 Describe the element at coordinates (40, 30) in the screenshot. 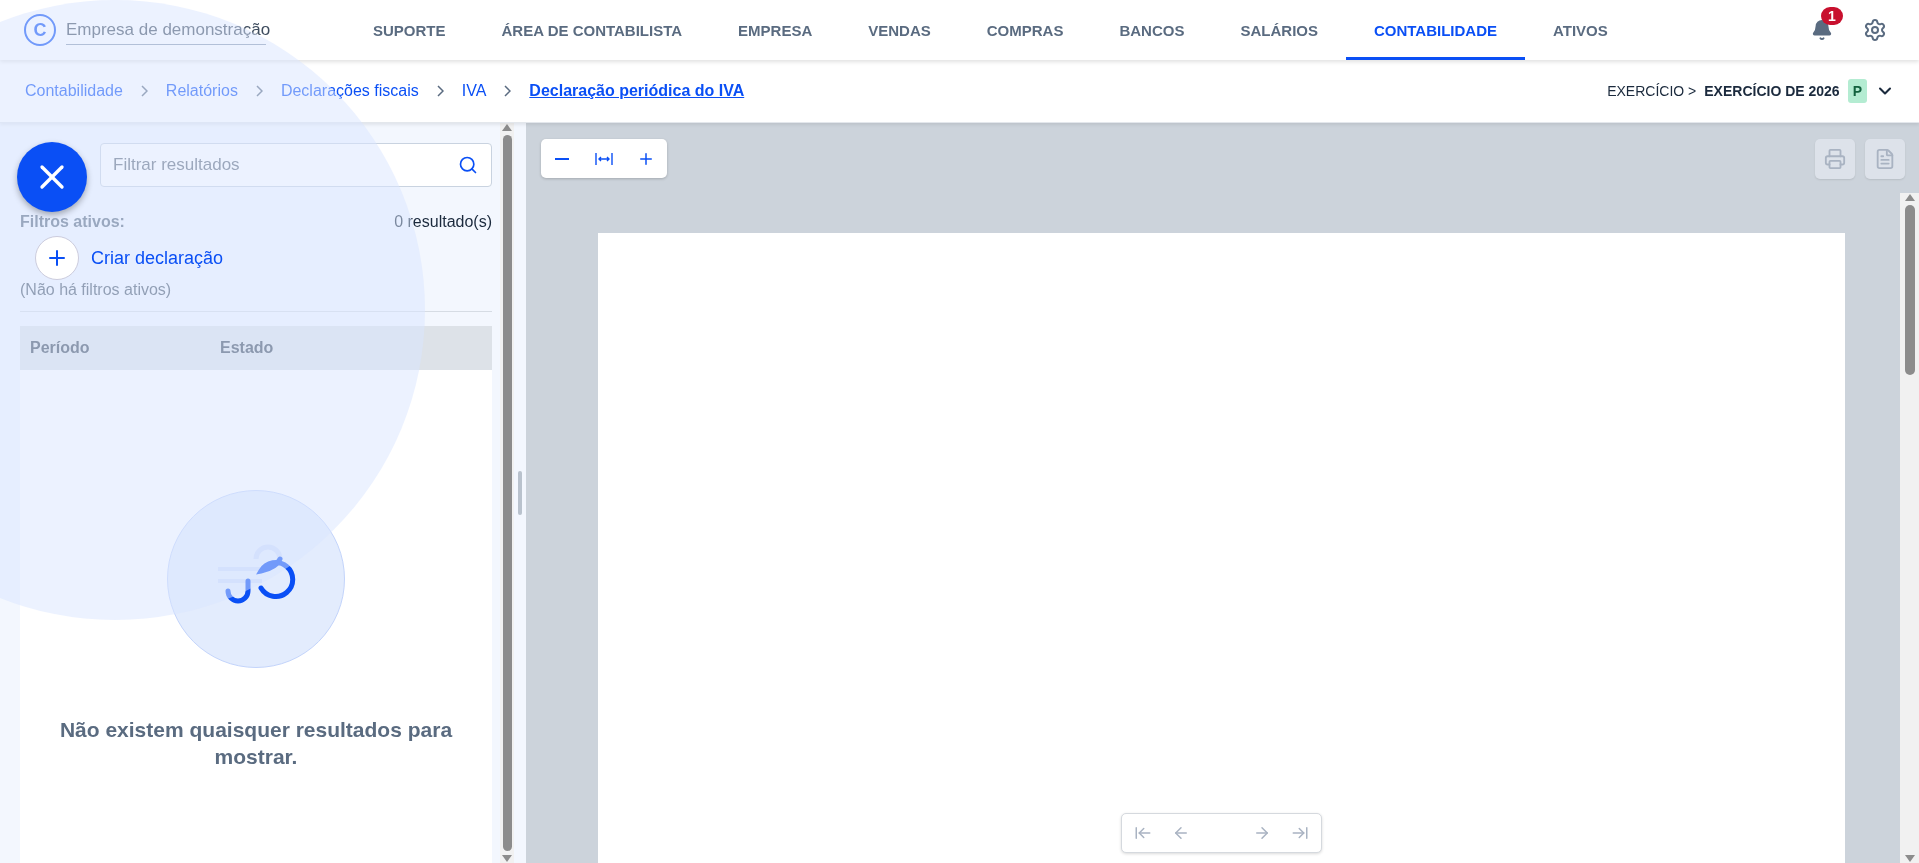

I see `company-logo: C` at that location.